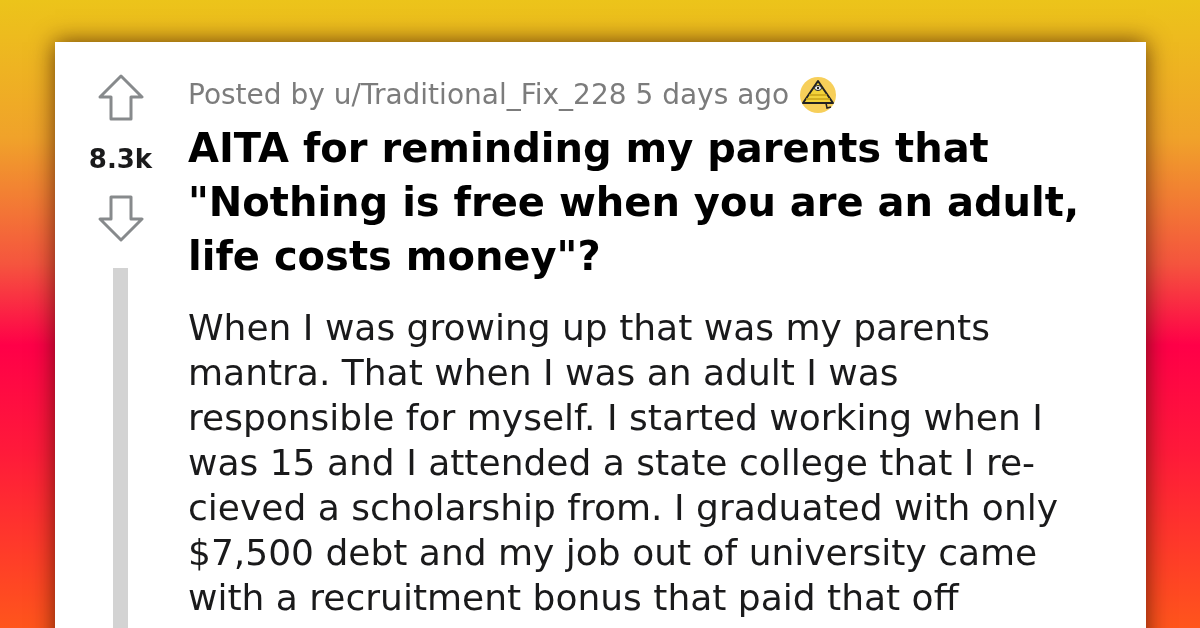 The width and height of the screenshot is (1200, 628). Describe the element at coordinates (489, 95) in the screenshot. I see `post-meta: Posted by u/Traditional_Fix_228 5 days ago` at that location.